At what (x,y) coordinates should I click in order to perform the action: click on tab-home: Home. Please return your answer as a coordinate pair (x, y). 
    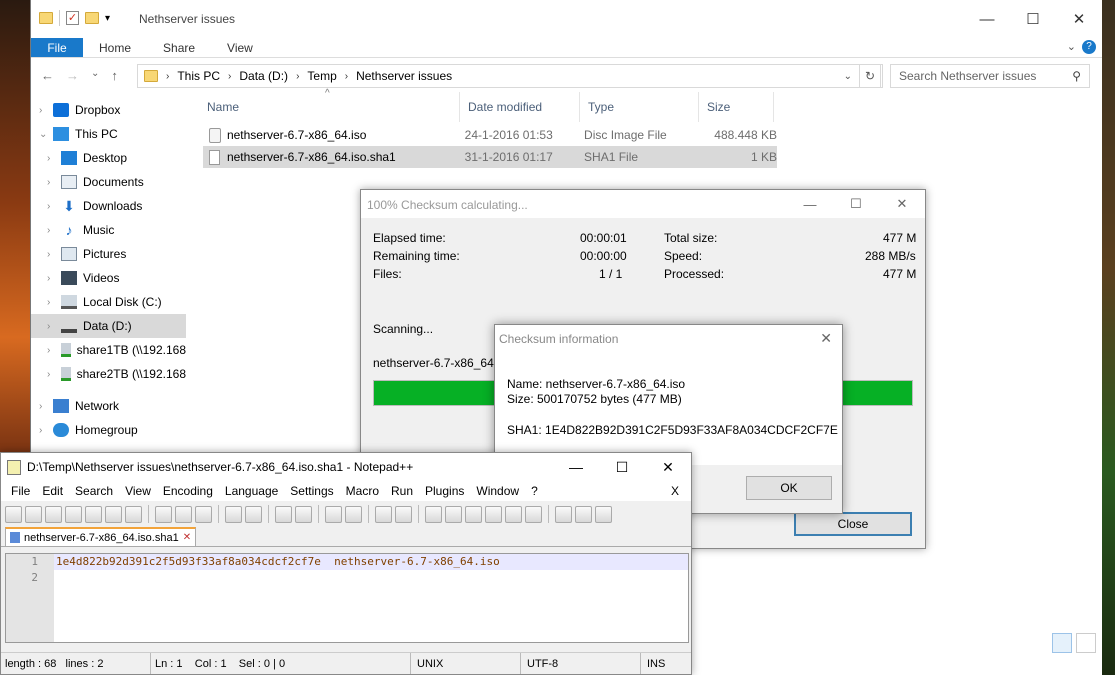
    Looking at the image, I should click on (115, 47).